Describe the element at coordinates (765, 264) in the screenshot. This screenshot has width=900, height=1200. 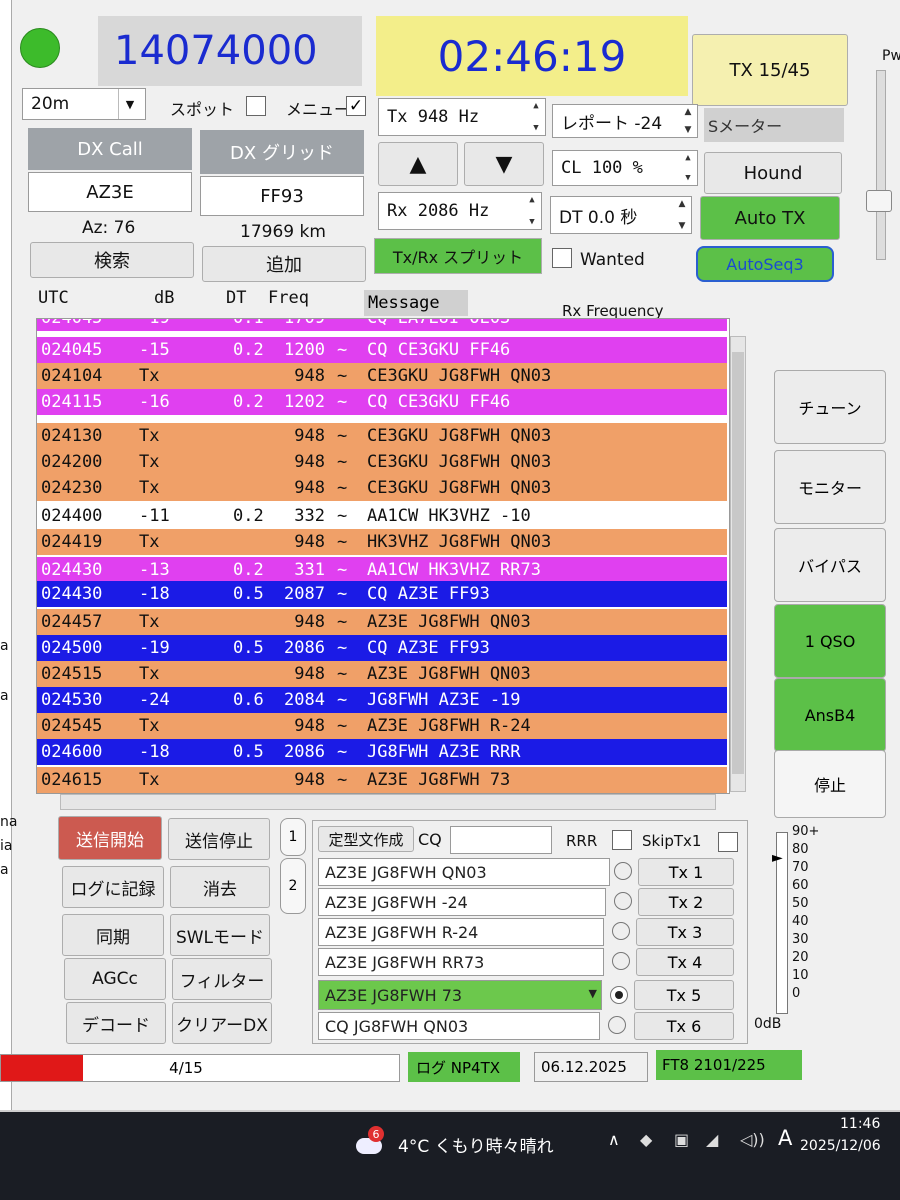
I see `autoseq-button: AutoSeq3` at that location.